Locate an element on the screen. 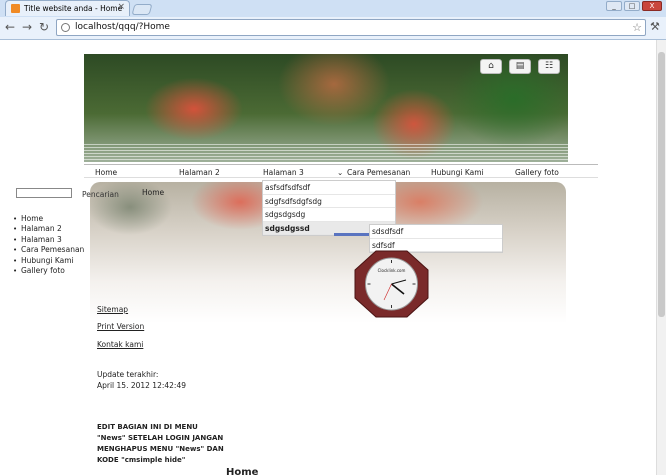 The width and height of the screenshot is (666, 475). sitemap-link: Sitemap is located at coordinates (112, 309).